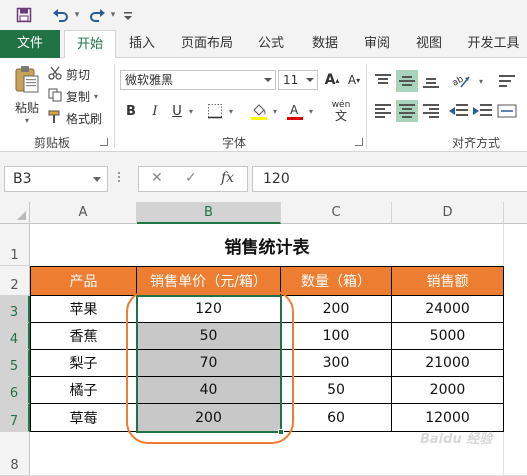 The image size is (527, 476). Describe the element at coordinates (83, 309) in the screenshot. I see `table-cell: 苹果` at that location.